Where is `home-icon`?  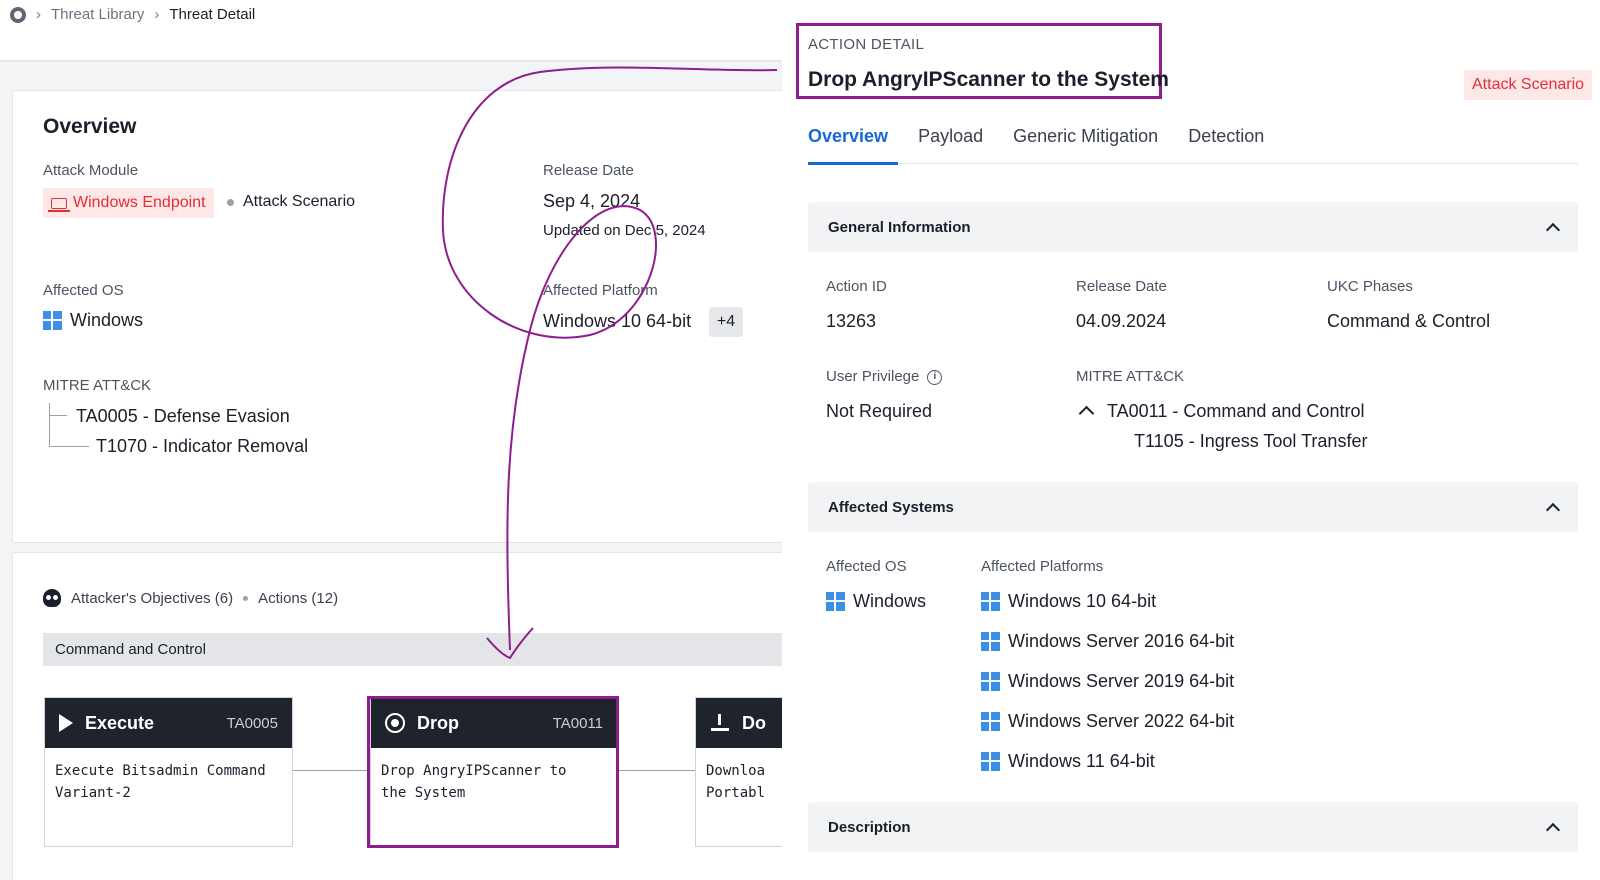
home-icon is located at coordinates (18, 14).